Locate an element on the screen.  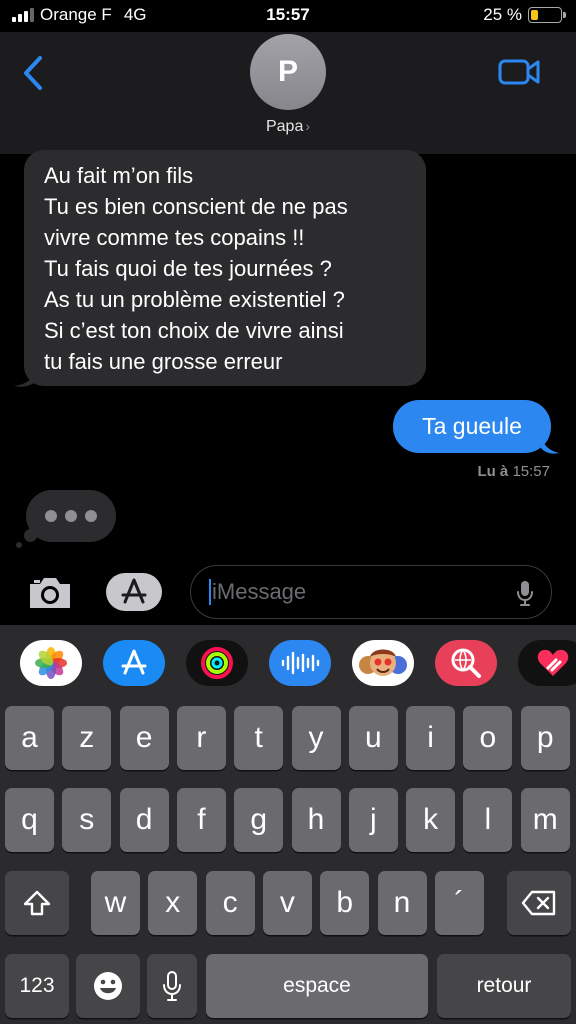
battery-icon is located at coordinates (547, 15).